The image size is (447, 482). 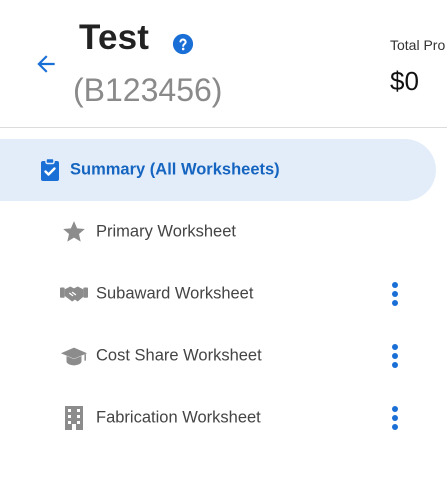 I want to click on building-icon, so click(x=74, y=418).